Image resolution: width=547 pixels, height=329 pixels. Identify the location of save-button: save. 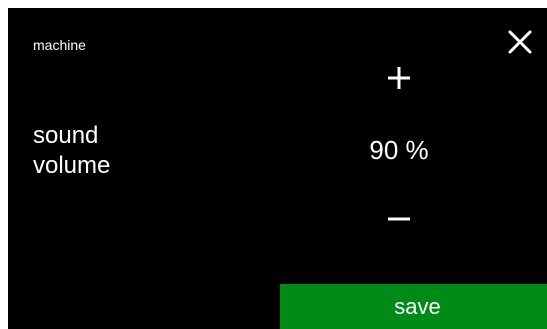
(413, 306).